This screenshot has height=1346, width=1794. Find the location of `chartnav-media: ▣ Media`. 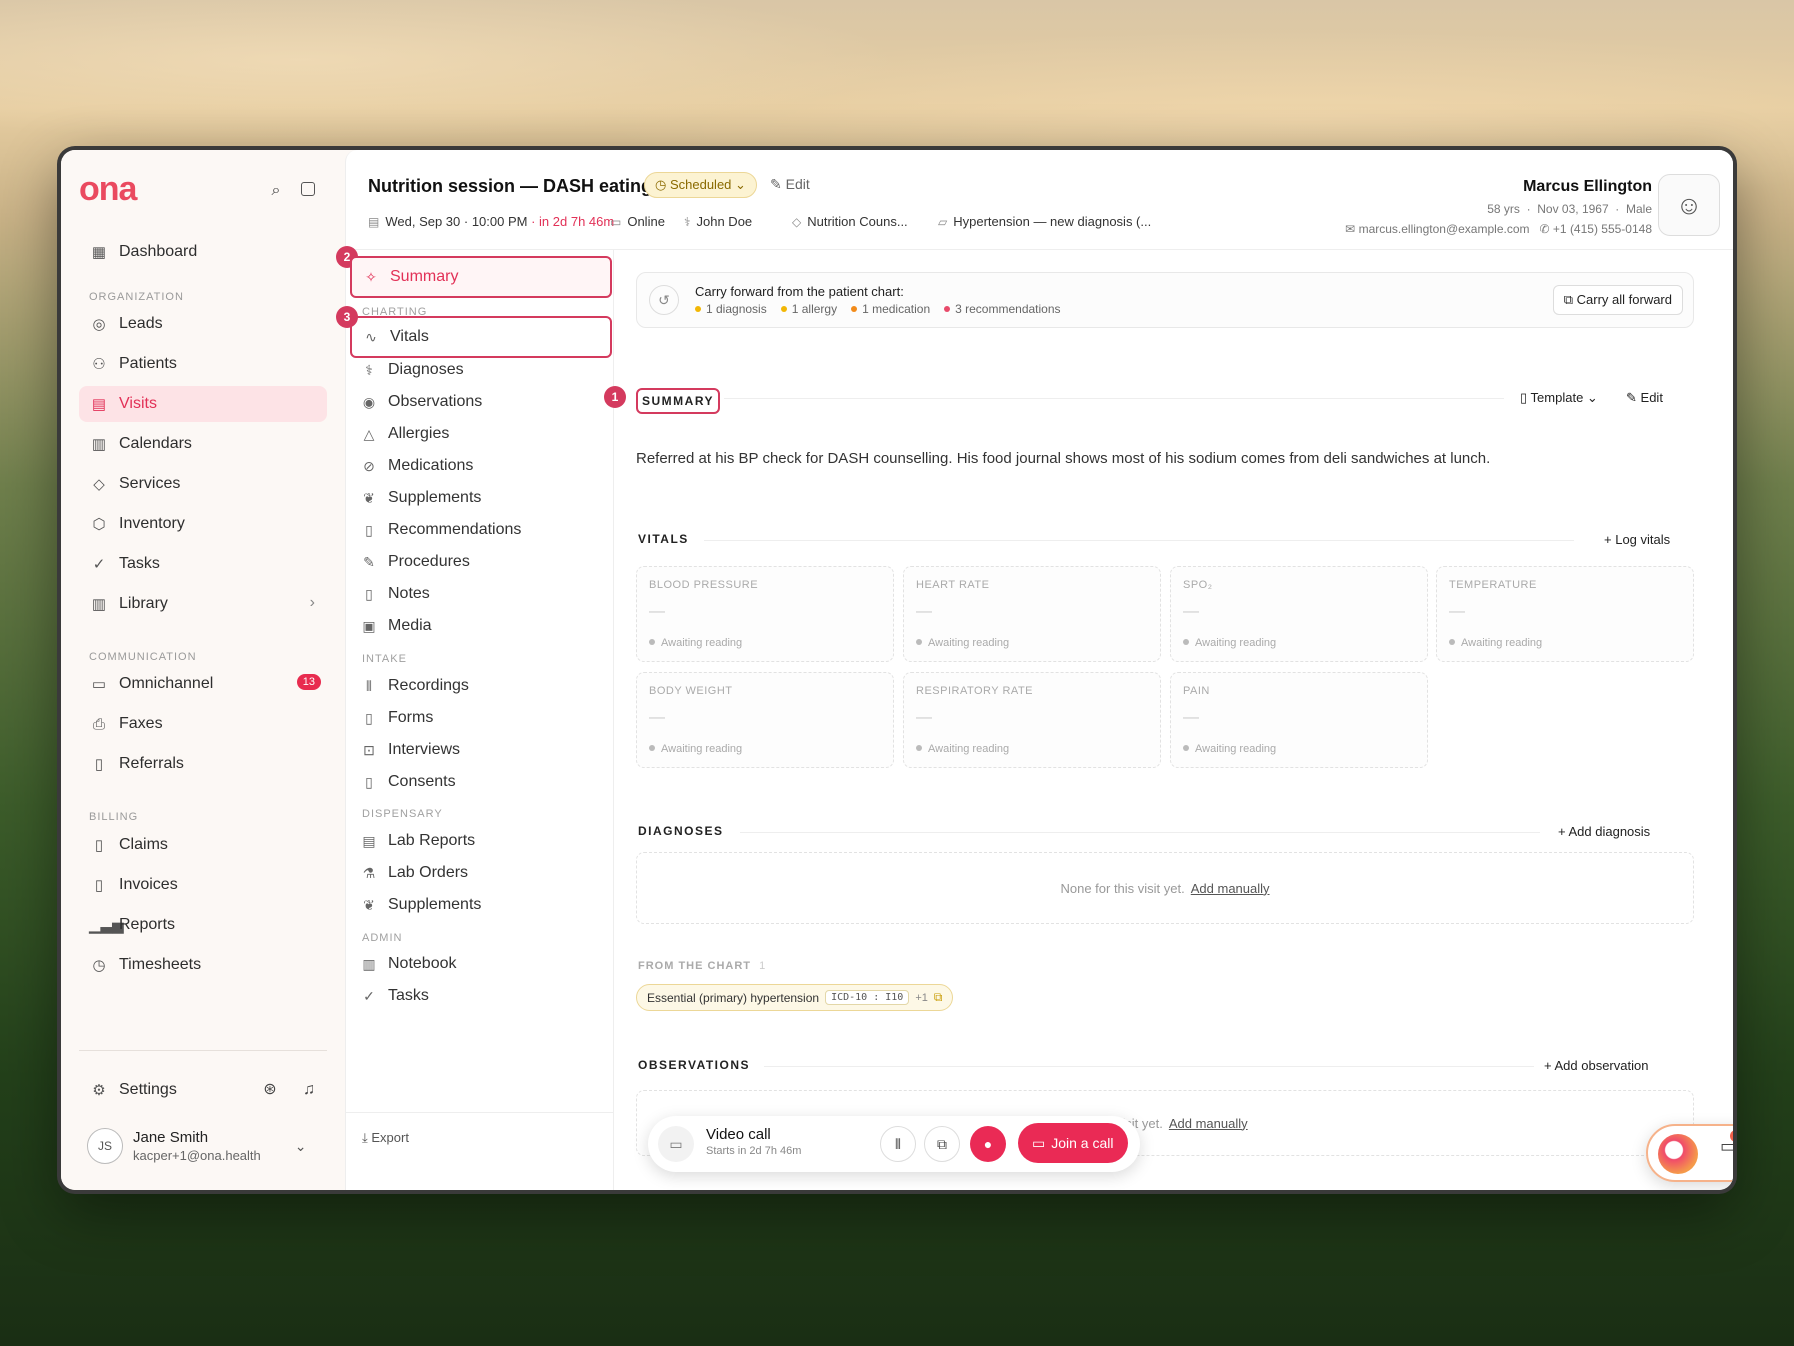

chartnav-media: ▣ Media is located at coordinates (472, 626).